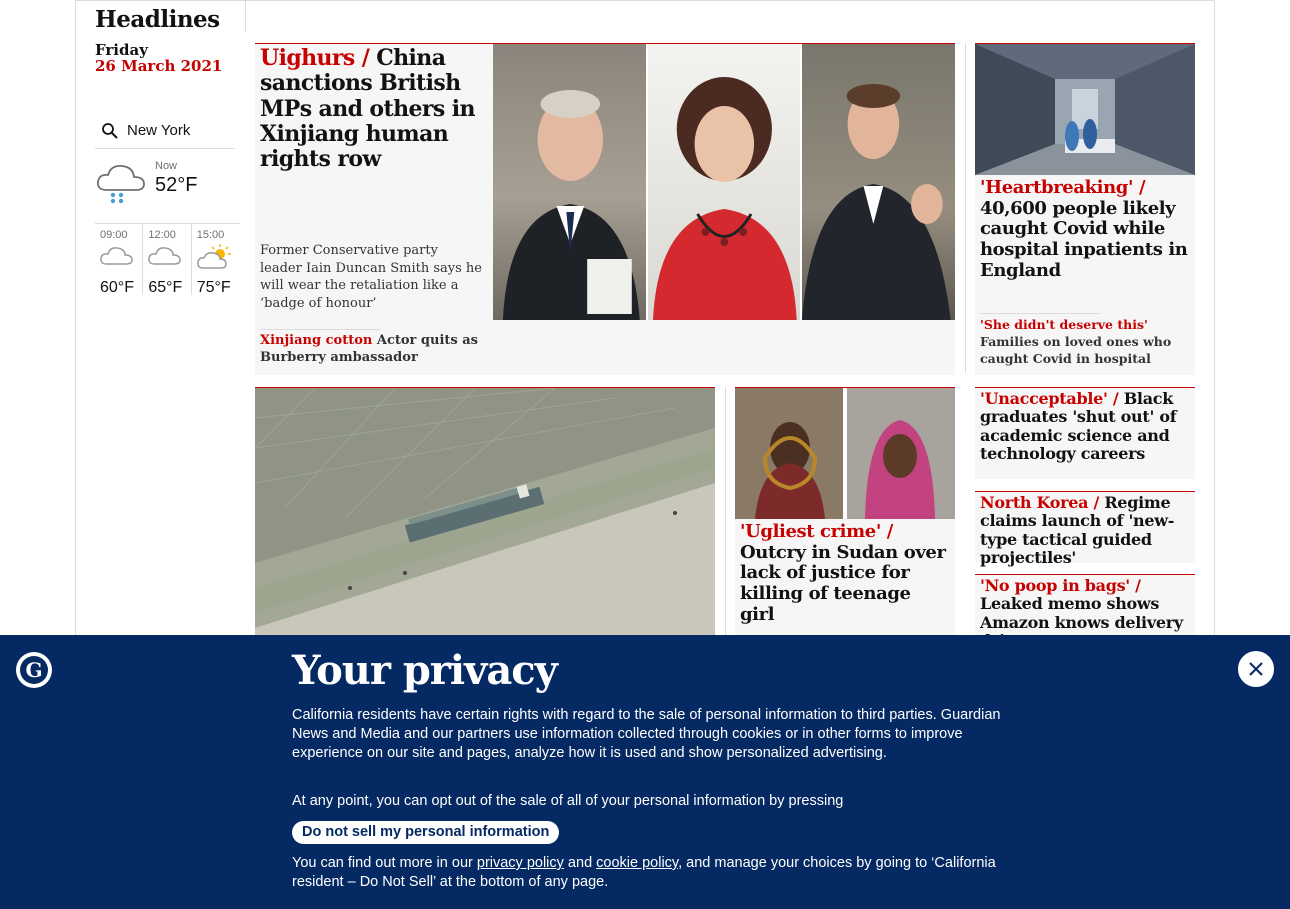 The image size is (1290, 909). I want to click on sun-cloud-icon, so click(215, 260).